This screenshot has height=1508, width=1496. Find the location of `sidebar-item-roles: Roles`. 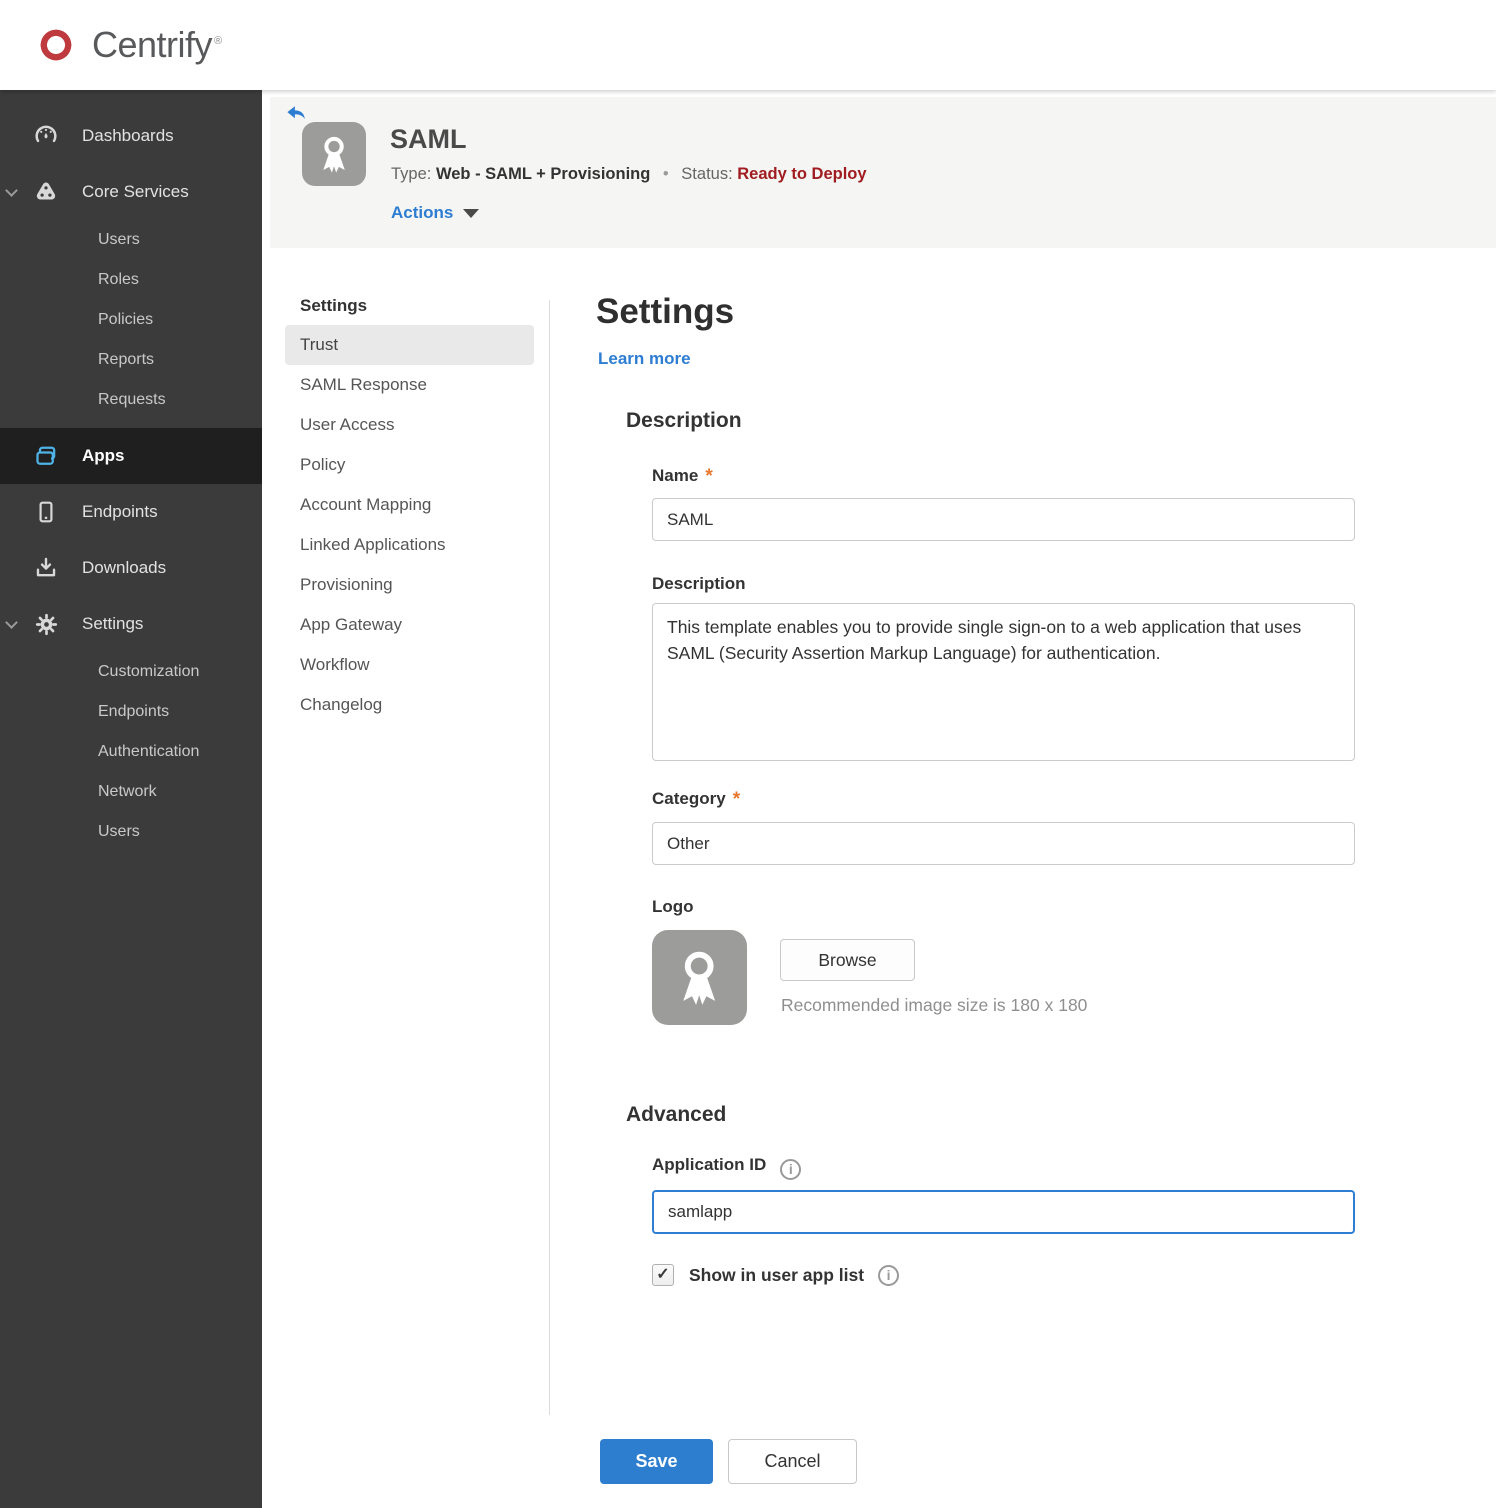

sidebar-item-roles: Roles is located at coordinates (131, 280).